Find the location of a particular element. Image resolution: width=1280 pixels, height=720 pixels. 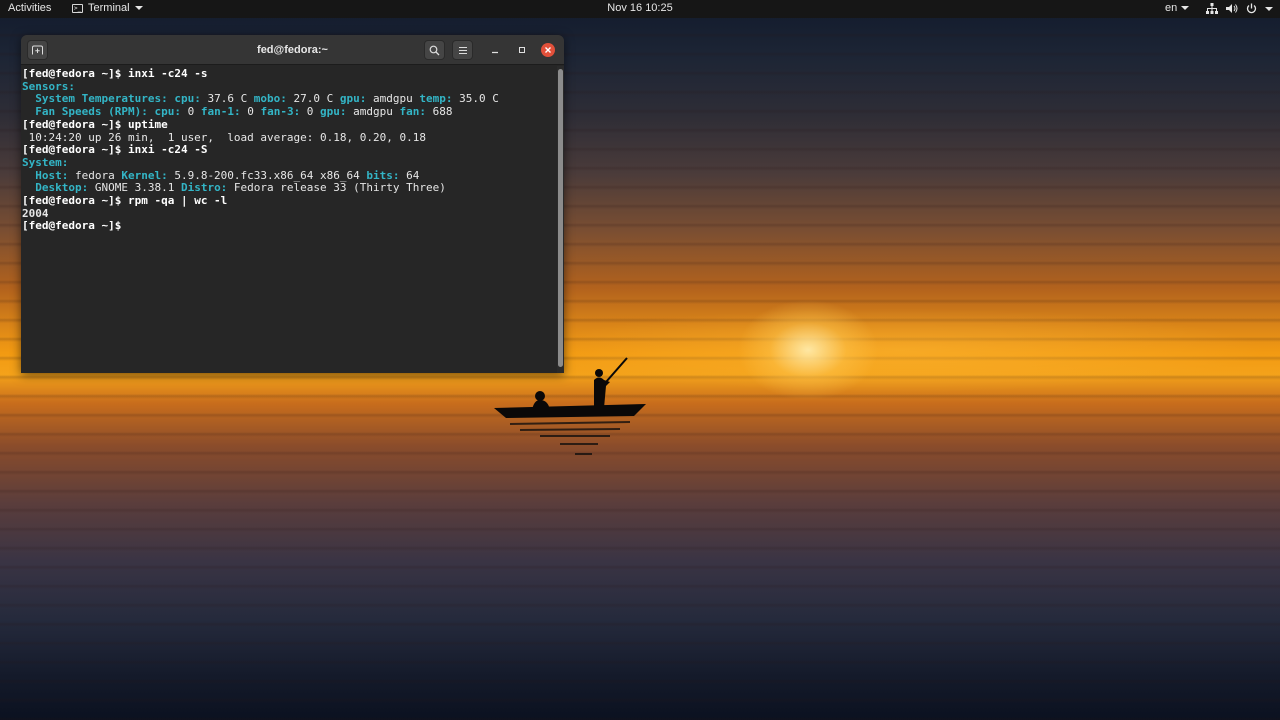

terminal-line: [fed@fedora ~]$ is located at coordinates (289, 226).